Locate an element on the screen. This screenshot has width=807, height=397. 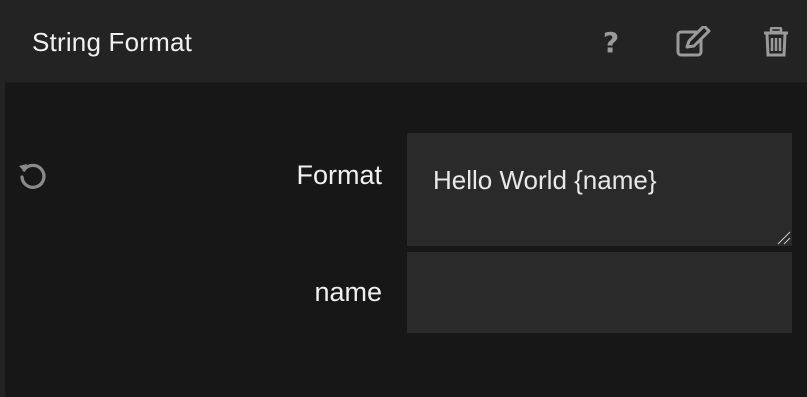
node-title: String Format is located at coordinates (112, 42).